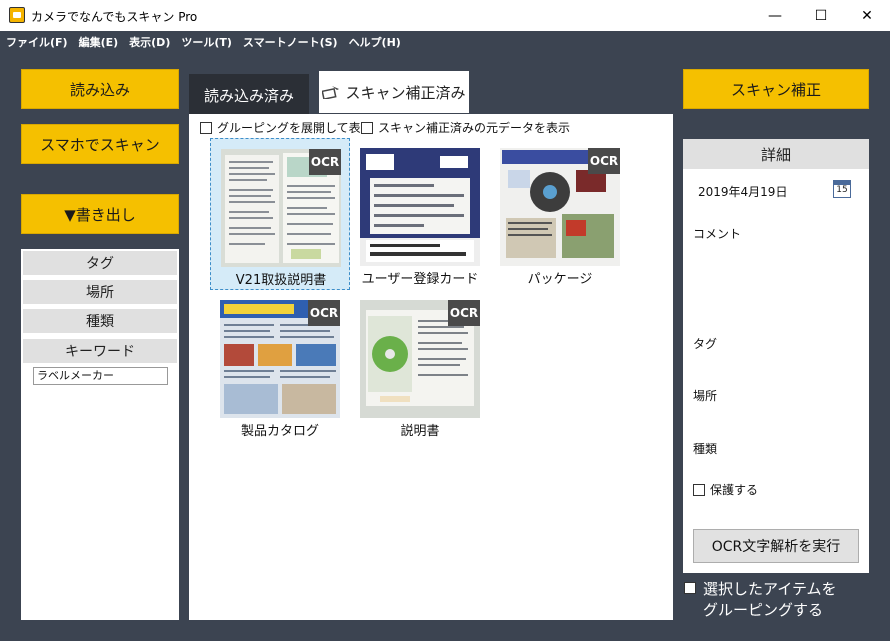 This screenshot has width=890, height=641. I want to click on filter-keyword: キーワード, so click(100, 351).